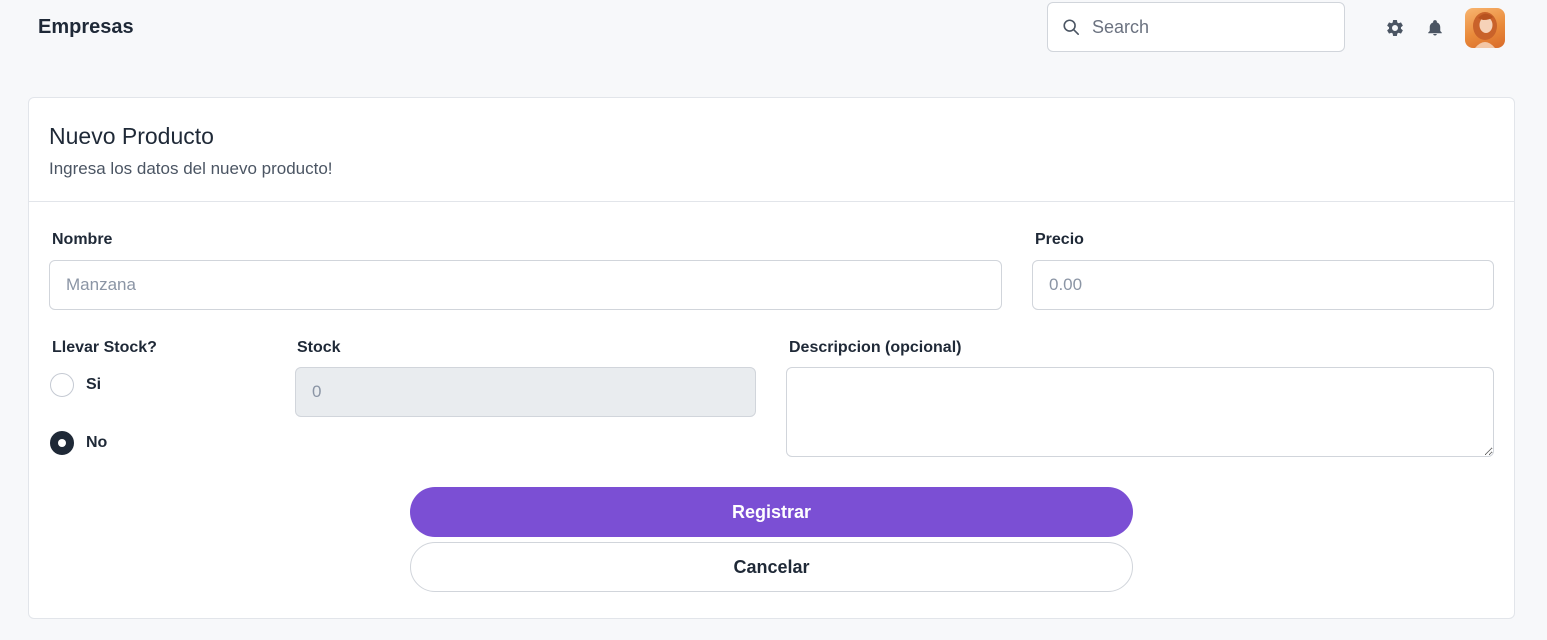 This screenshot has width=1547, height=640. I want to click on divider, so click(771, 201).